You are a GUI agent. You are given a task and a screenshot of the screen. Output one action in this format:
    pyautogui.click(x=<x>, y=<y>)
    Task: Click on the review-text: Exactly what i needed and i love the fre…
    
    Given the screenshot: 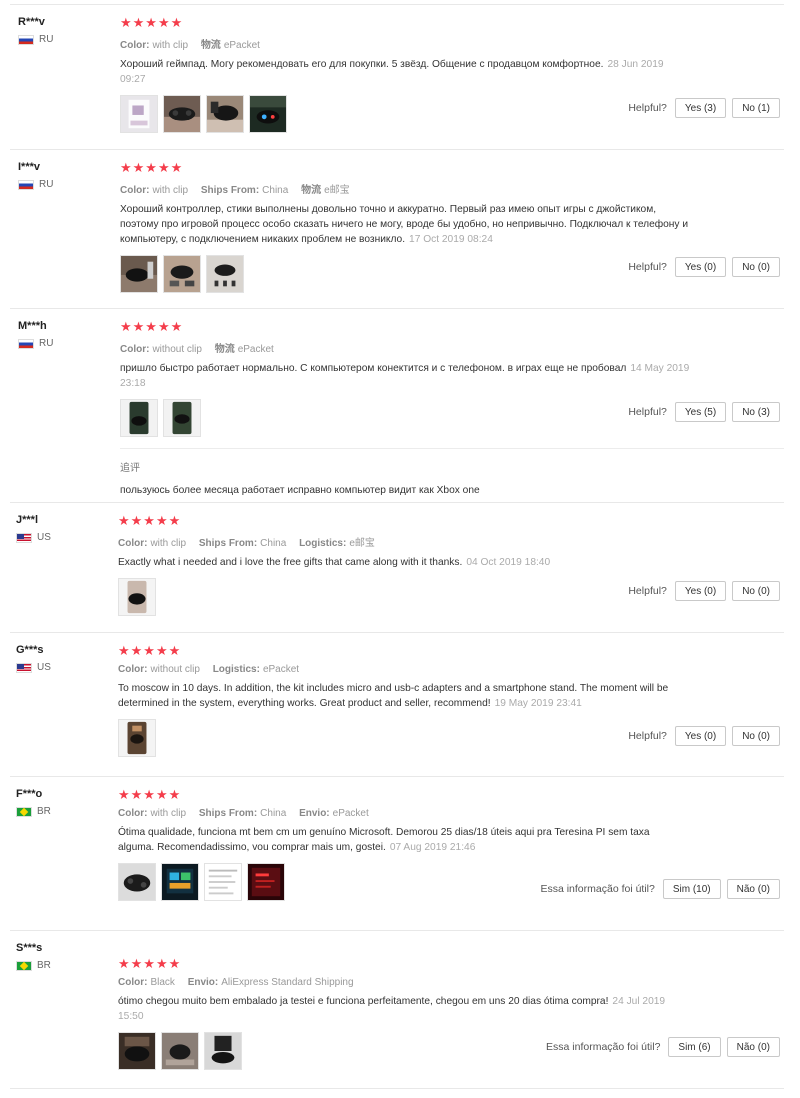 What is the action you would take?
    pyautogui.click(x=403, y=562)
    